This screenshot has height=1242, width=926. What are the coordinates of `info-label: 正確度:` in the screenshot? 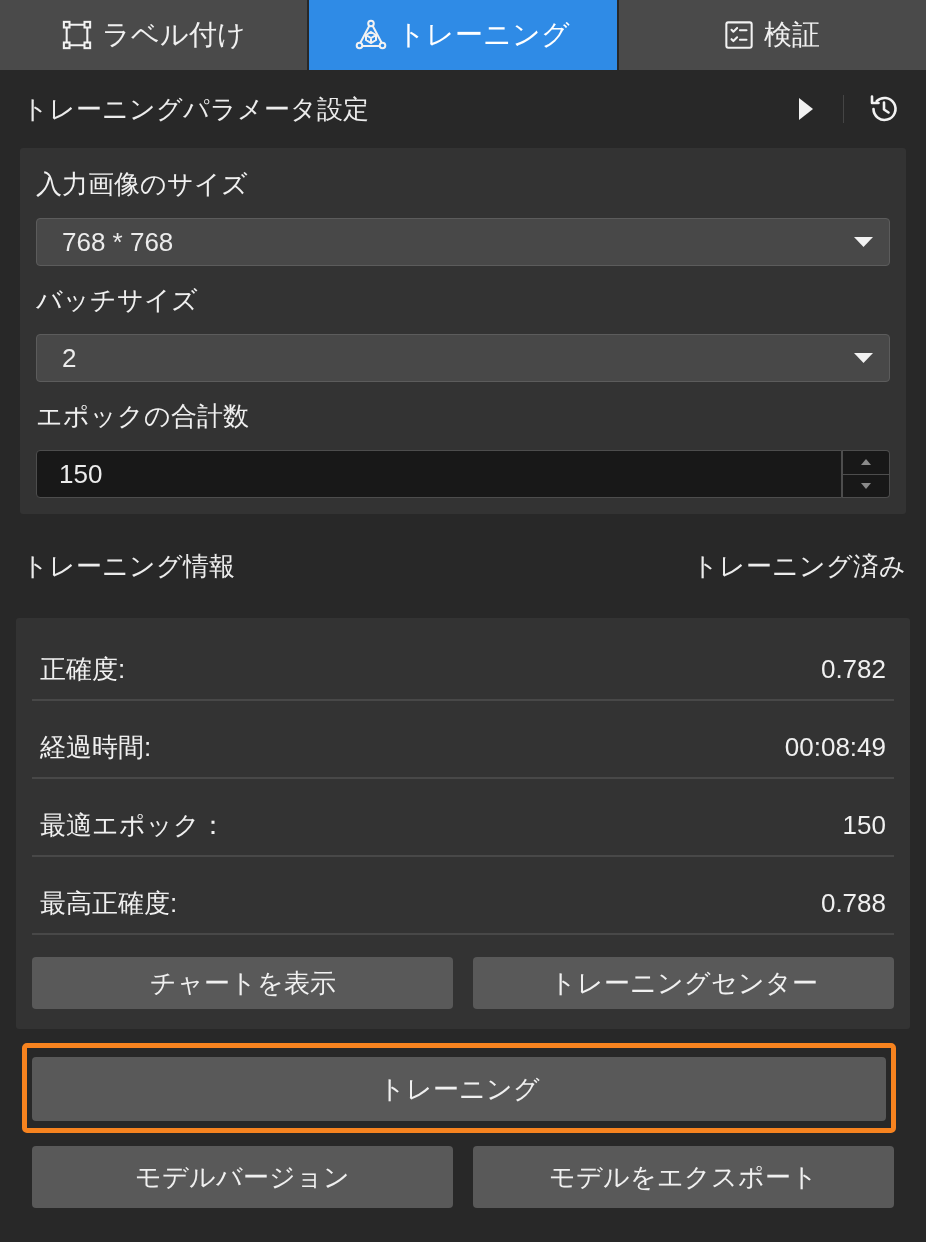 It's located at (83, 669).